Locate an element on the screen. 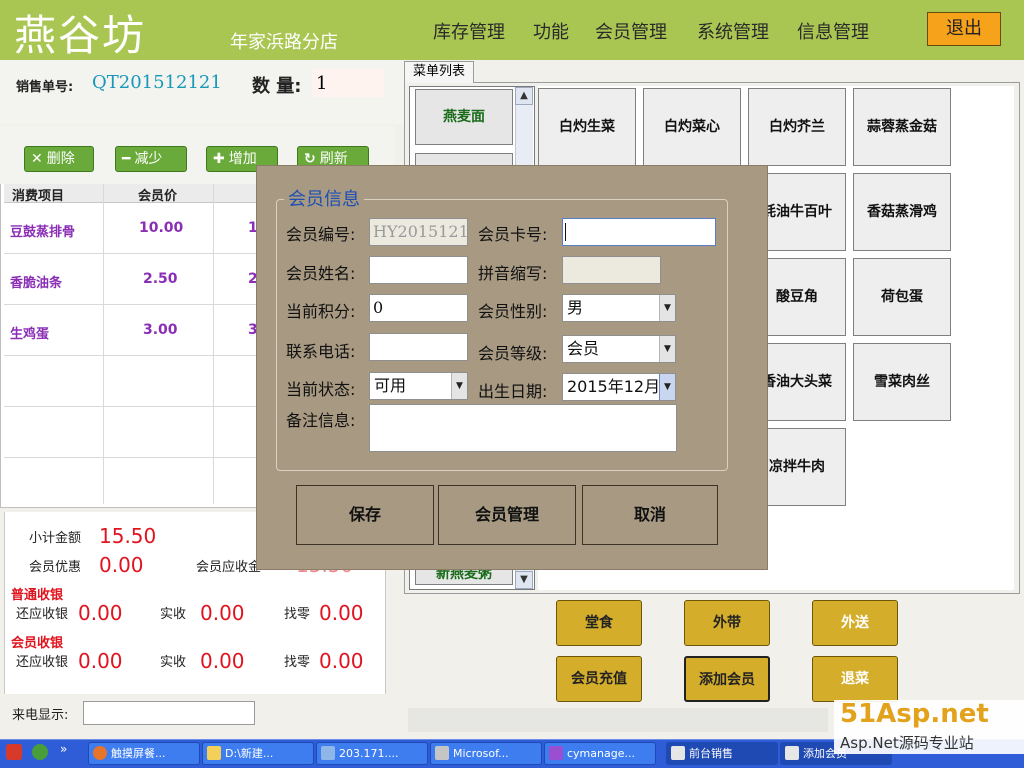  col-member-price: 会员价 is located at coordinates (158, 196).